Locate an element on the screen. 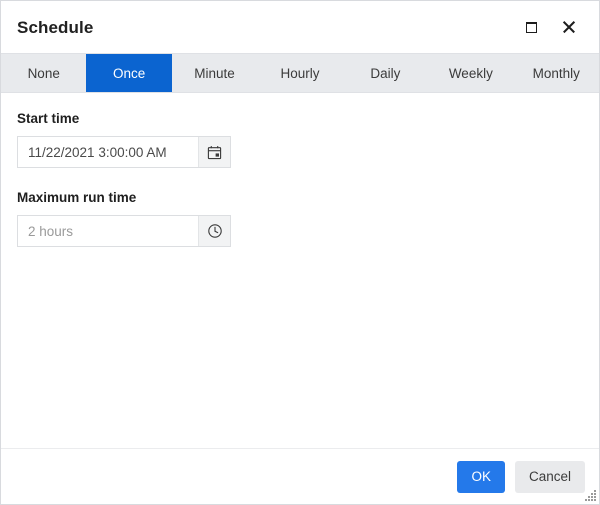 This screenshot has height=505, width=600. time-picker-button is located at coordinates (214, 231).